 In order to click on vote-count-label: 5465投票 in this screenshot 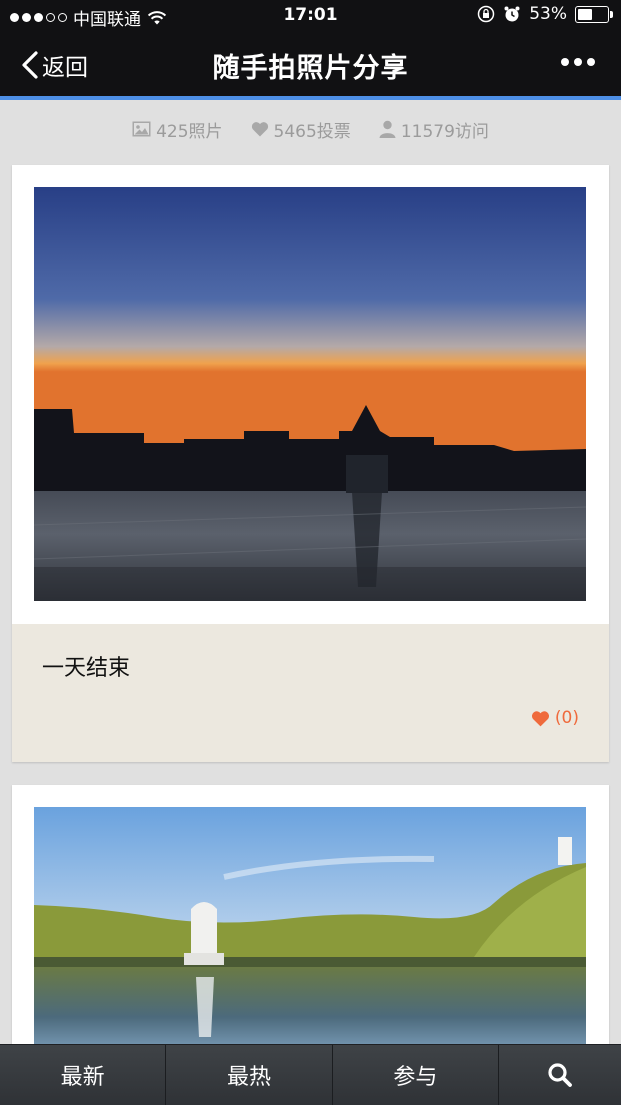, I will do `click(312, 131)`.